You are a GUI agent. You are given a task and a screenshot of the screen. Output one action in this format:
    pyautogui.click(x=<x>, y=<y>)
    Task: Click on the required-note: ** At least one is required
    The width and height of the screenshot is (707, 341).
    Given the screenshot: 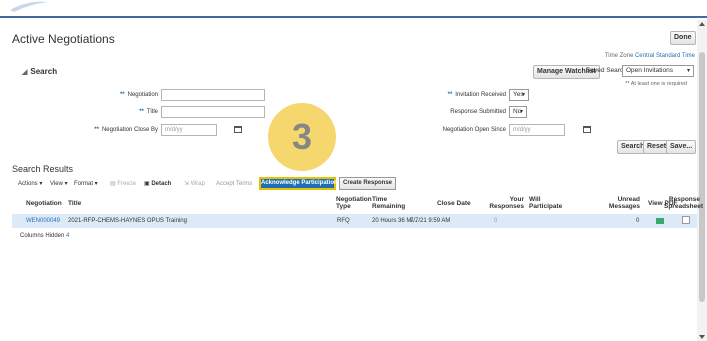 What is the action you would take?
    pyautogui.click(x=656, y=84)
    